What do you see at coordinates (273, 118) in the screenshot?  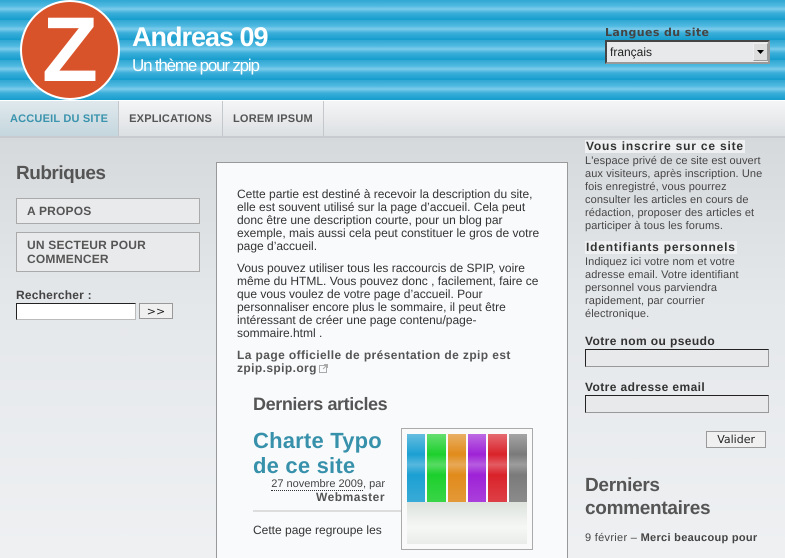 I see `nav-tab: LOREM IPSUM` at bounding box center [273, 118].